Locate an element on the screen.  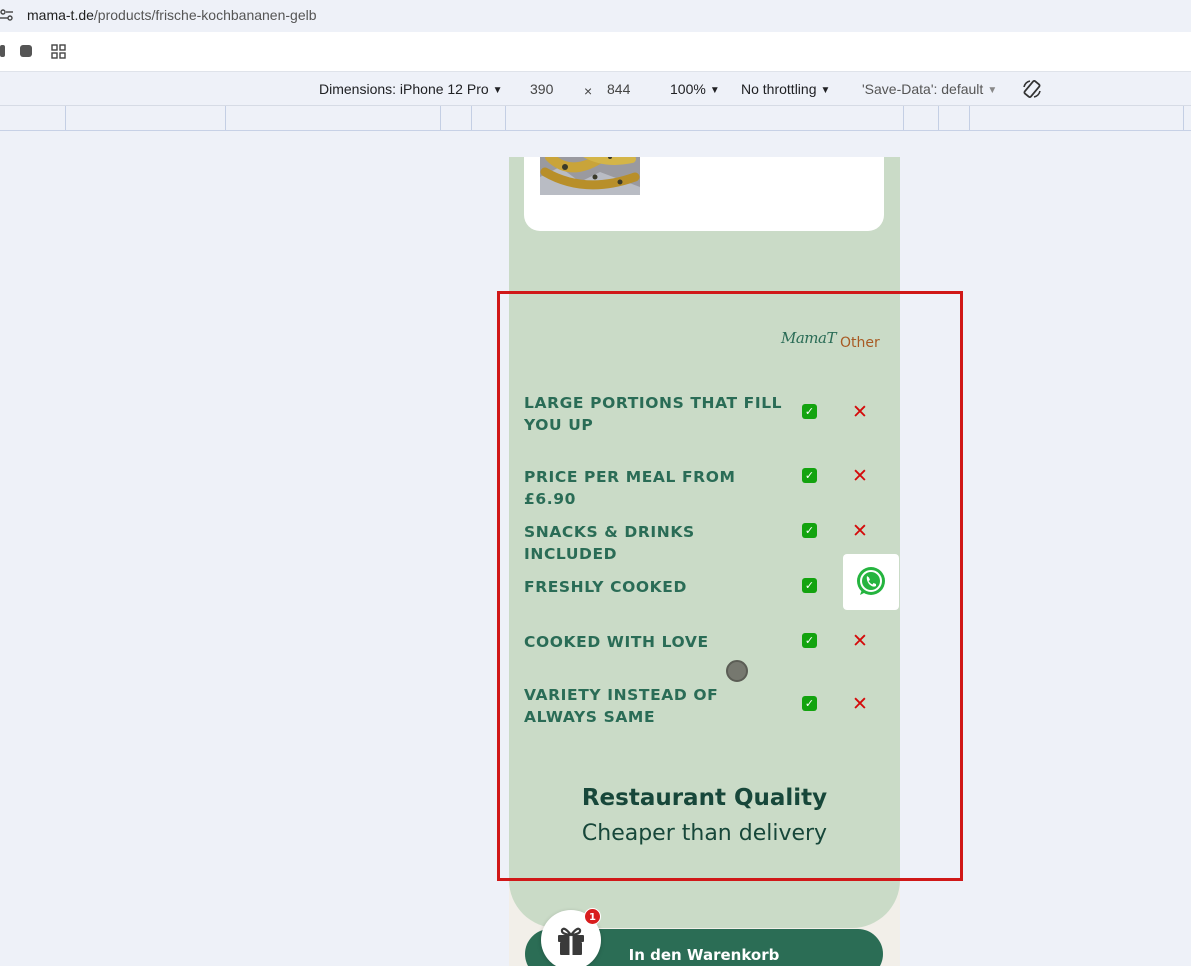
url-path: /products/frische-kochbananen-gelb is located at coordinates (205, 15).